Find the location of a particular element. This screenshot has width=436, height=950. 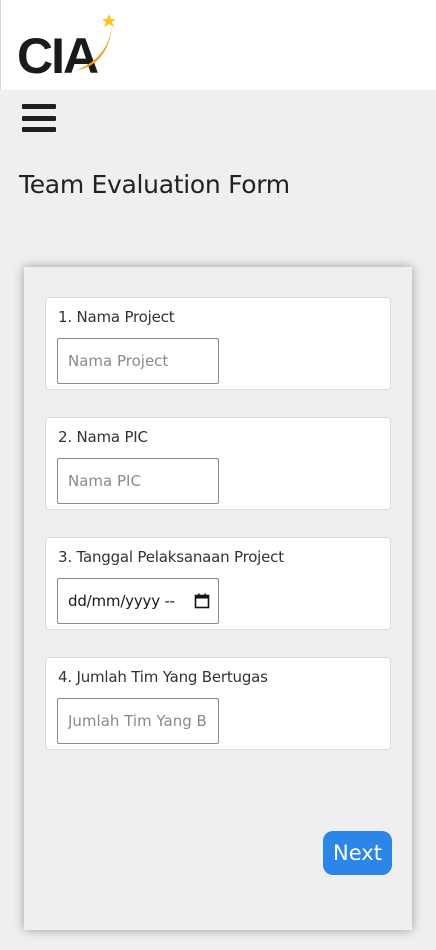

hamburger-icon is located at coordinates (39, 118).